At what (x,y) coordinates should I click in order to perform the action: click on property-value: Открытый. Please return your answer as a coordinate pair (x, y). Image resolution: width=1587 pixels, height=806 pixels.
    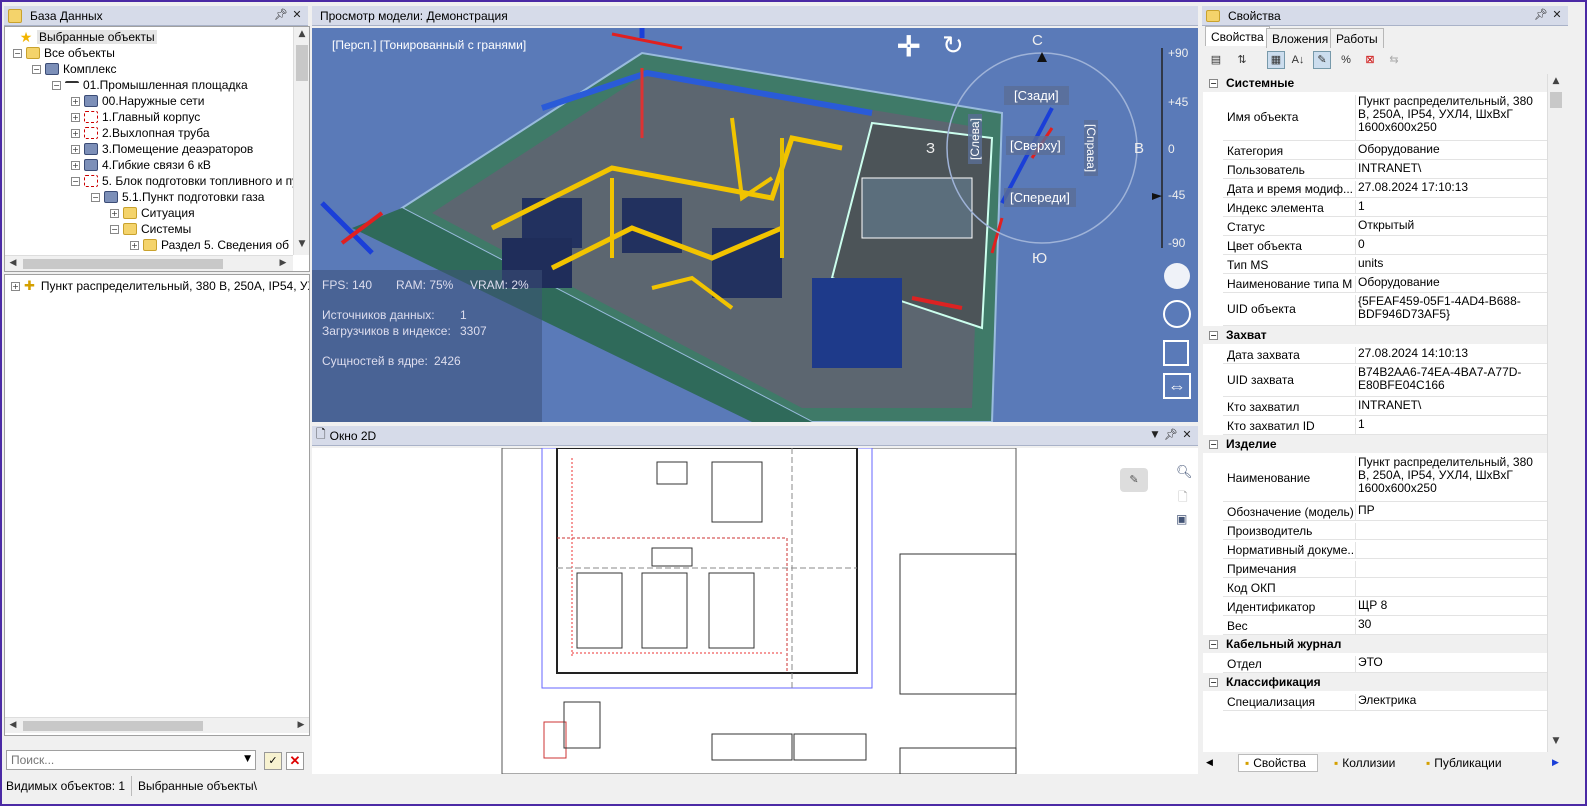
    Looking at the image, I should click on (1451, 227).